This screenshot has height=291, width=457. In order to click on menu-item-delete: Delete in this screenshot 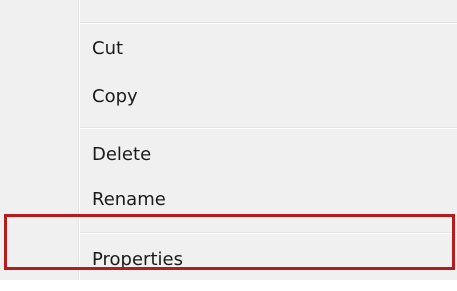, I will do `click(121, 155)`.